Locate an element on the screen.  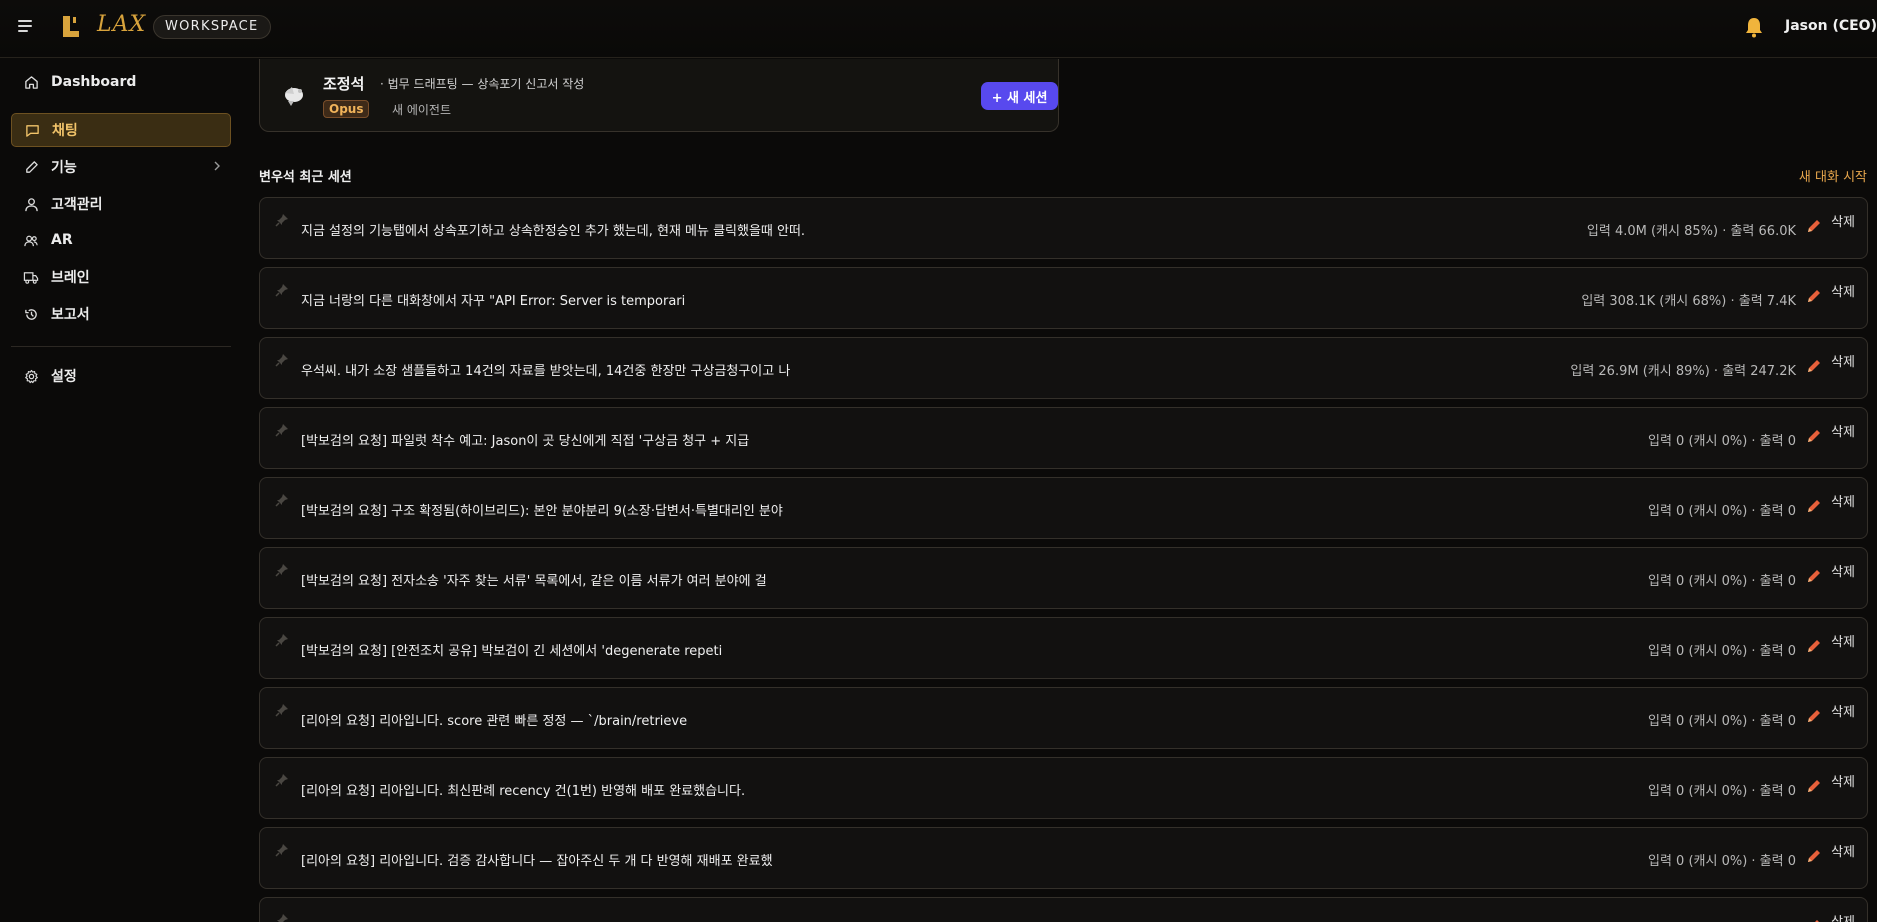
sidebar-item-customers: 고객관리 is located at coordinates (121, 204).